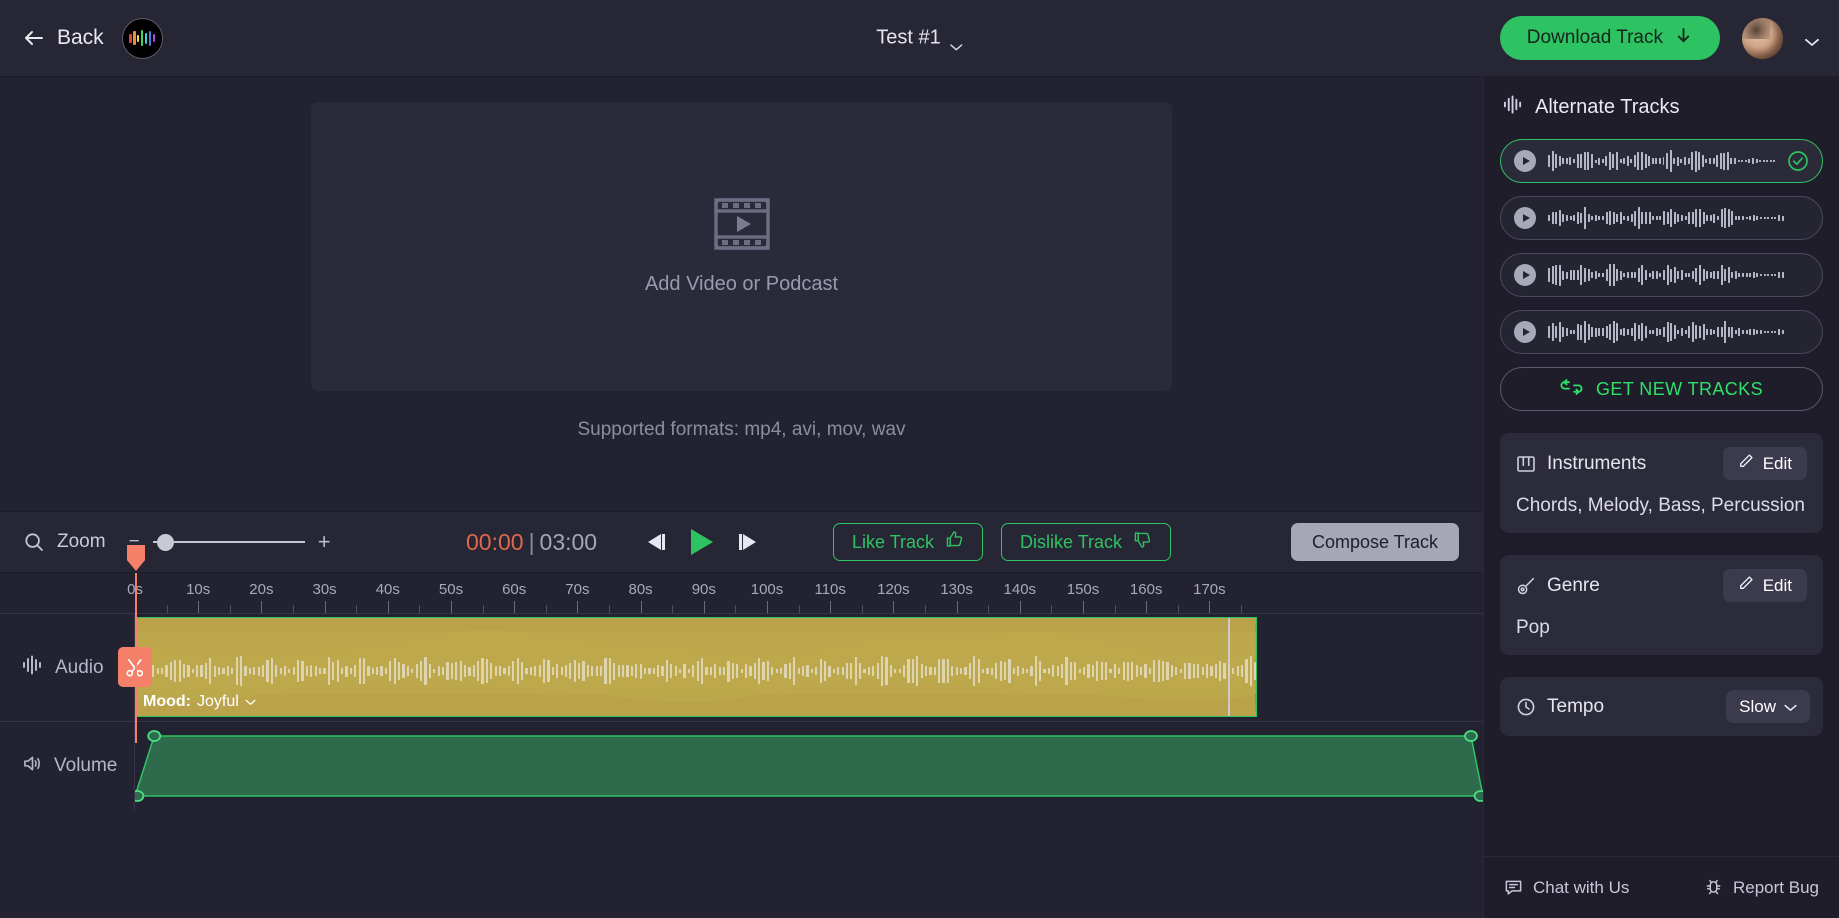  What do you see at coordinates (1762, 38) in the screenshot?
I see `avatar` at bounding box center [1762, 38].